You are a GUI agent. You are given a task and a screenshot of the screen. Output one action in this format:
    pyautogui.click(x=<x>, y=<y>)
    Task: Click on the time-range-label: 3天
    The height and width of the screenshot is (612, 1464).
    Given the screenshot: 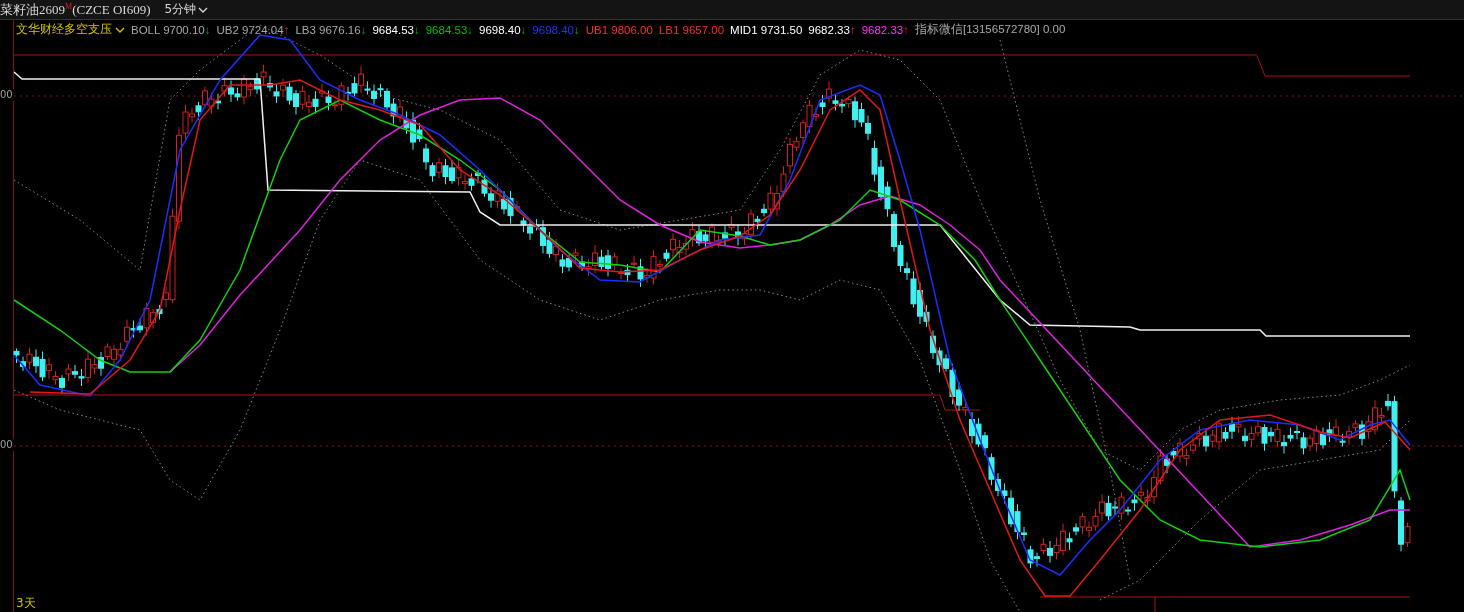 What is the action you would take?
    pyautogui.click(x=26, y=603)
    